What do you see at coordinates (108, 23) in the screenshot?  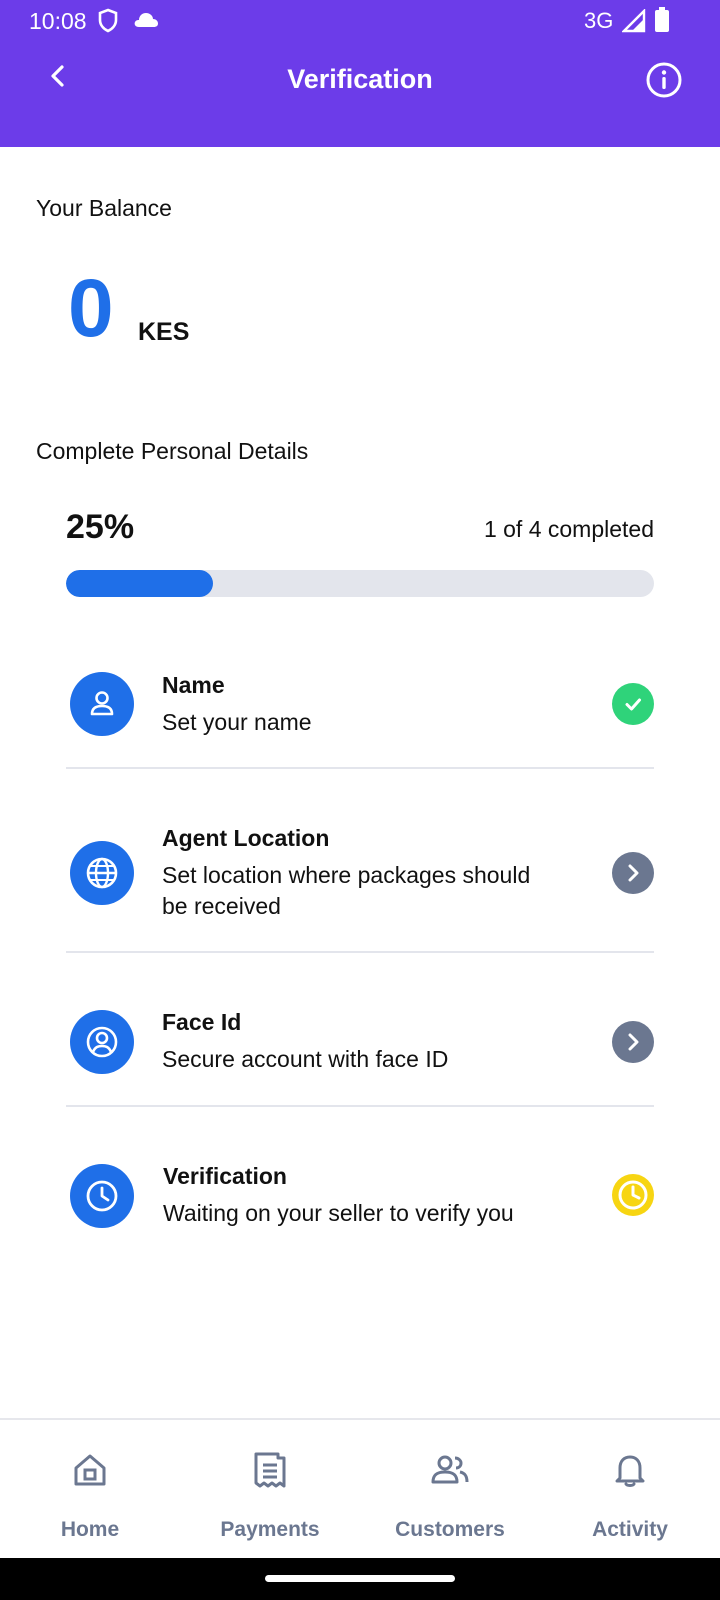 I see `shield-icon` at bounding box center [108, 23].